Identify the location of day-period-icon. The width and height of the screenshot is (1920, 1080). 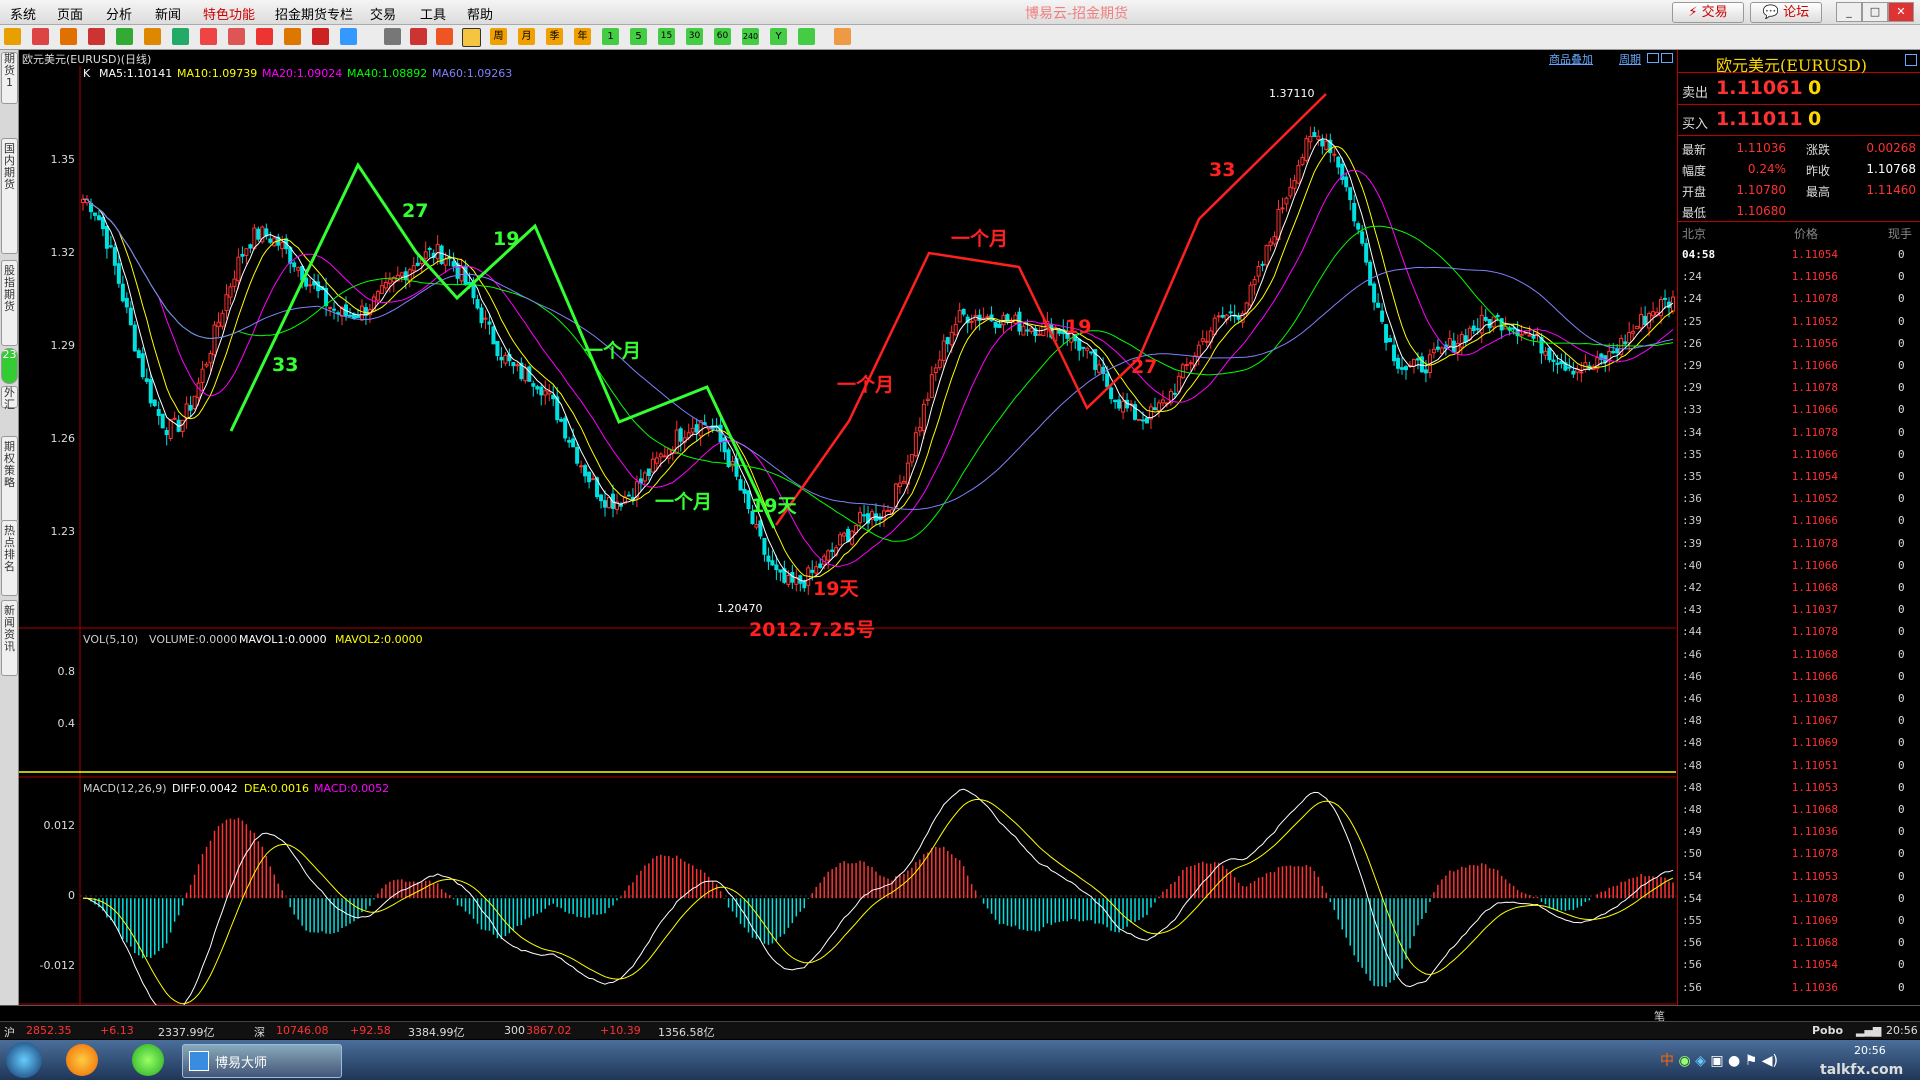
(471, 37).